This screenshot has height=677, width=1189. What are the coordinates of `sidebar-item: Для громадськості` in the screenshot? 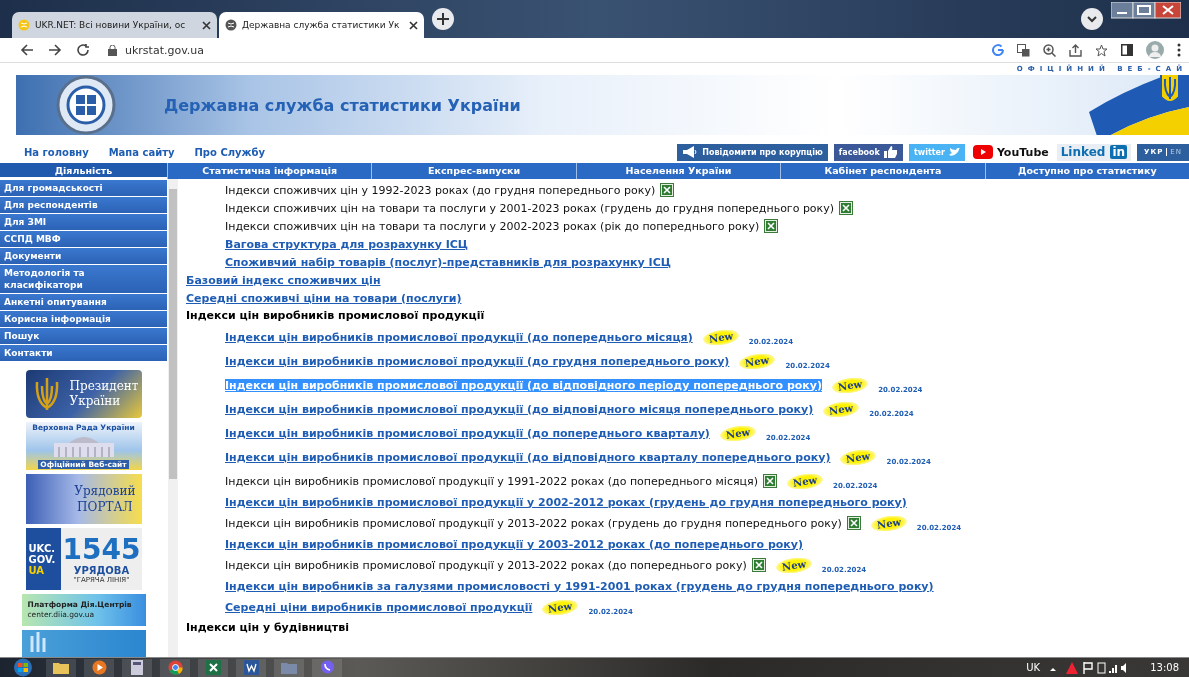 It's located at (83, 188).